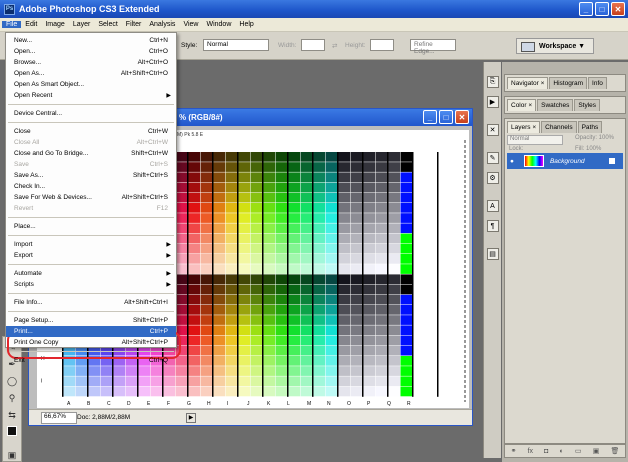 The width and height of the screenshot is (628, 462). I want to click on menu-window: Window, so click(218, 24).